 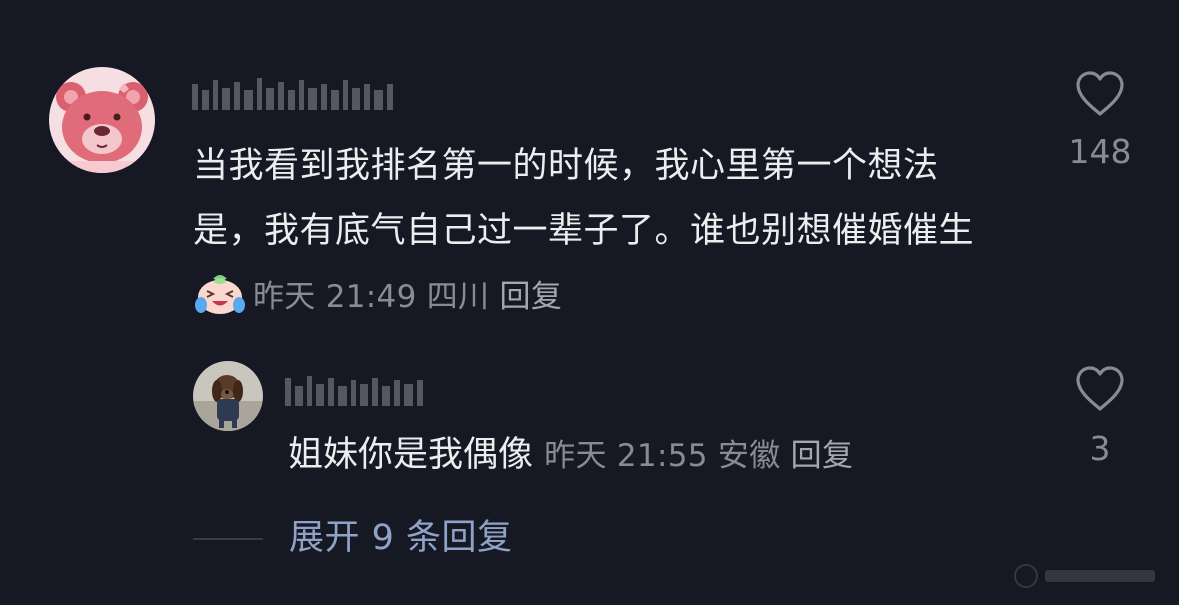 What do you see at coordinates (1100, 448) in the screenshot?
I see `reply-like-count: 3` at bounding box center [1100, 448].